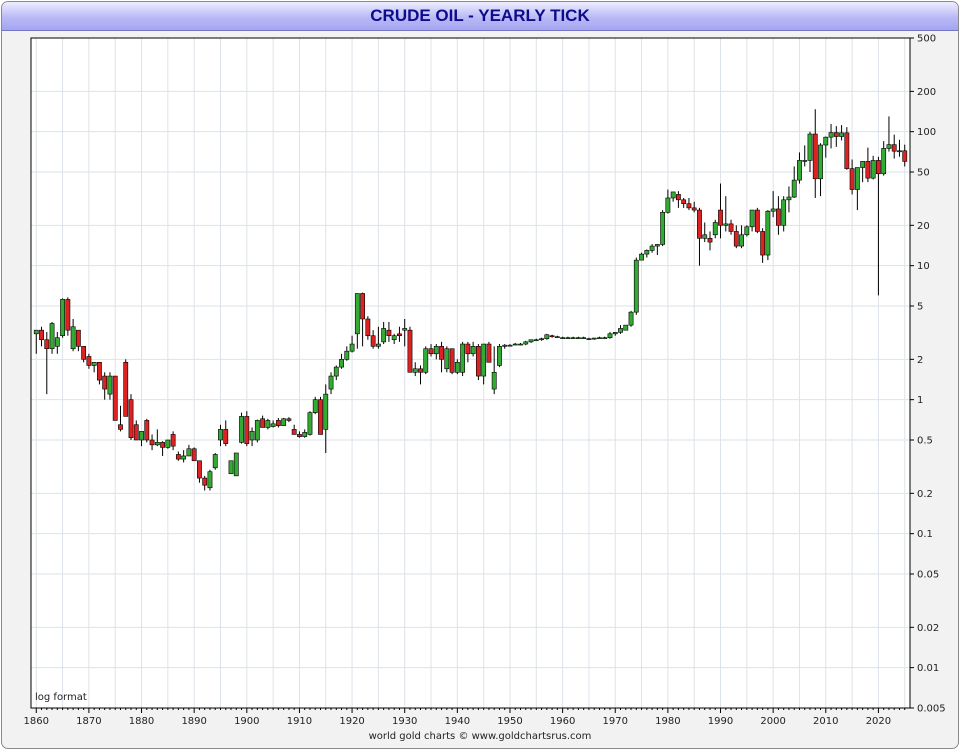 Image resolution: width=960 pixels, height=750 pixels. What do you see at coordinates (825, 721) in the screenshot?
I see `x-tick-label: 2010` at bounding box center [825, 721].